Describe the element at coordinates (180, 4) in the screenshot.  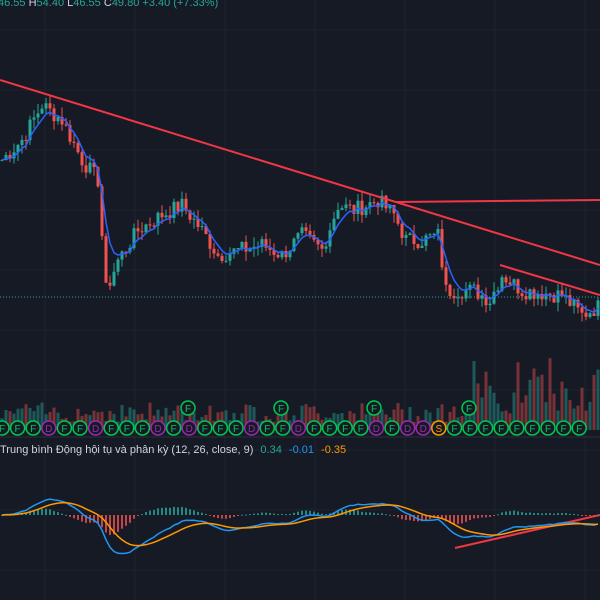
I see `change-value: +3.40 (+7.33%)` at that location.